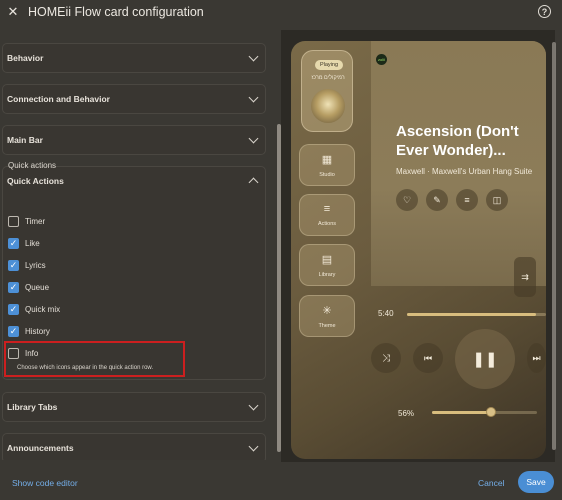  What do you see at coordinates (554, 246) in the screenshot?
I see `scrollbar` at bounding box center [554, 246].